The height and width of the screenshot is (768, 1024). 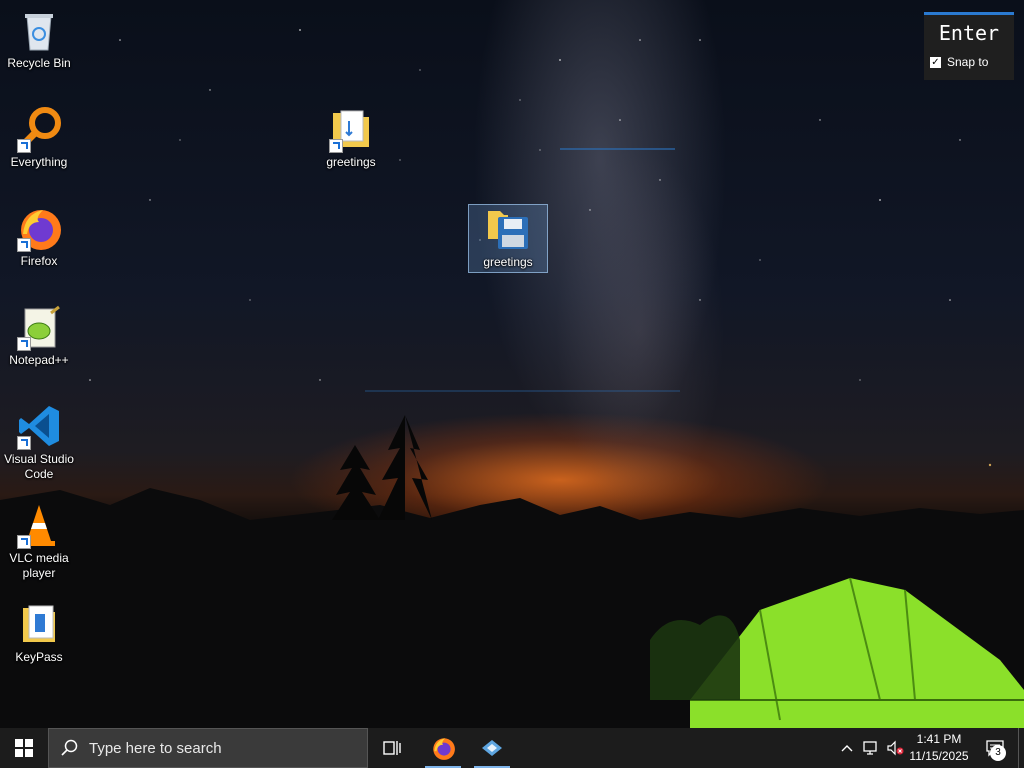 I want to click on desktop-icon-label: VLC media player, so click(x=39, y=565).